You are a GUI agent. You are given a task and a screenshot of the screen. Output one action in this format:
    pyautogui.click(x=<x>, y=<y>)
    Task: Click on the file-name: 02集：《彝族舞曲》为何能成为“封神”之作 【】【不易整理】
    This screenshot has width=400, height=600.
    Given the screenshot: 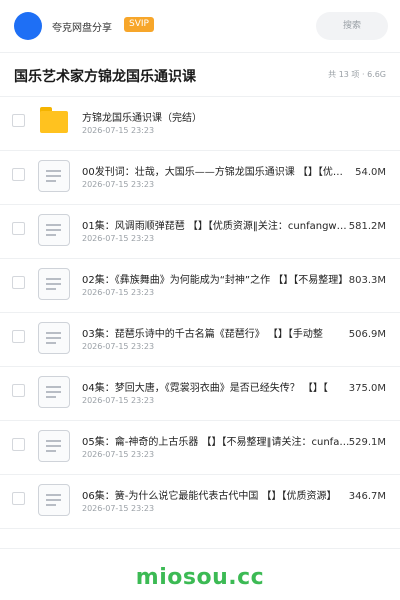 What is the action you would take?
    pyautogui.click(x=215, y=280)
    